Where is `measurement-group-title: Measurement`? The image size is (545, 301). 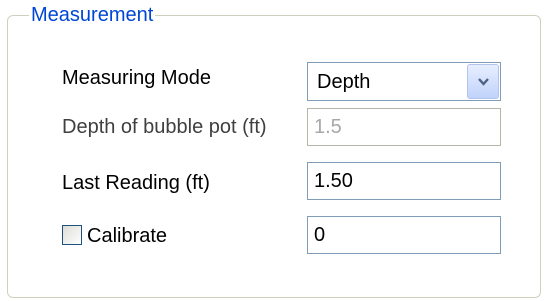
measurement-group-title: Measurement is located at coordinates (92, 15).